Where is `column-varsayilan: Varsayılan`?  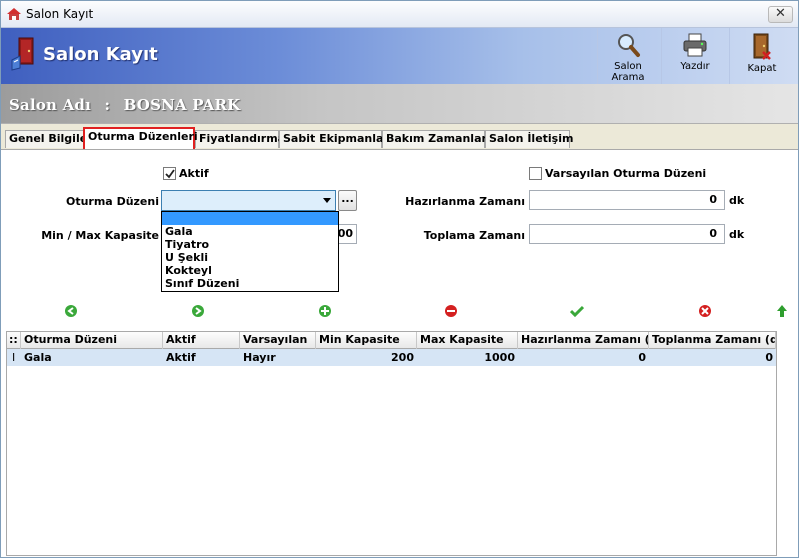
column-varsayilan: Varsayılan is located at coordinates (278, 340).